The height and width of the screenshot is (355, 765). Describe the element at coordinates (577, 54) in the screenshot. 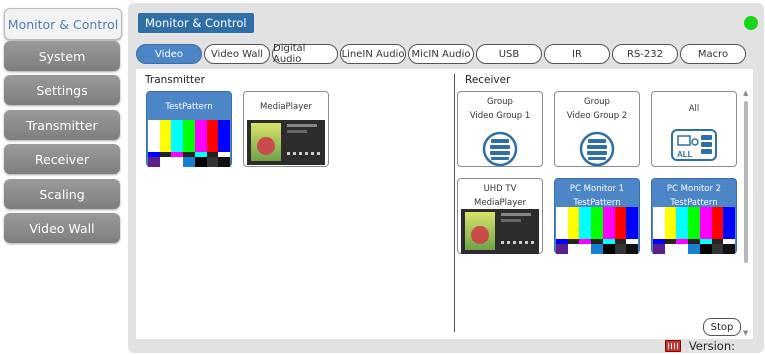

I see `tab-ir: IR` at that location.